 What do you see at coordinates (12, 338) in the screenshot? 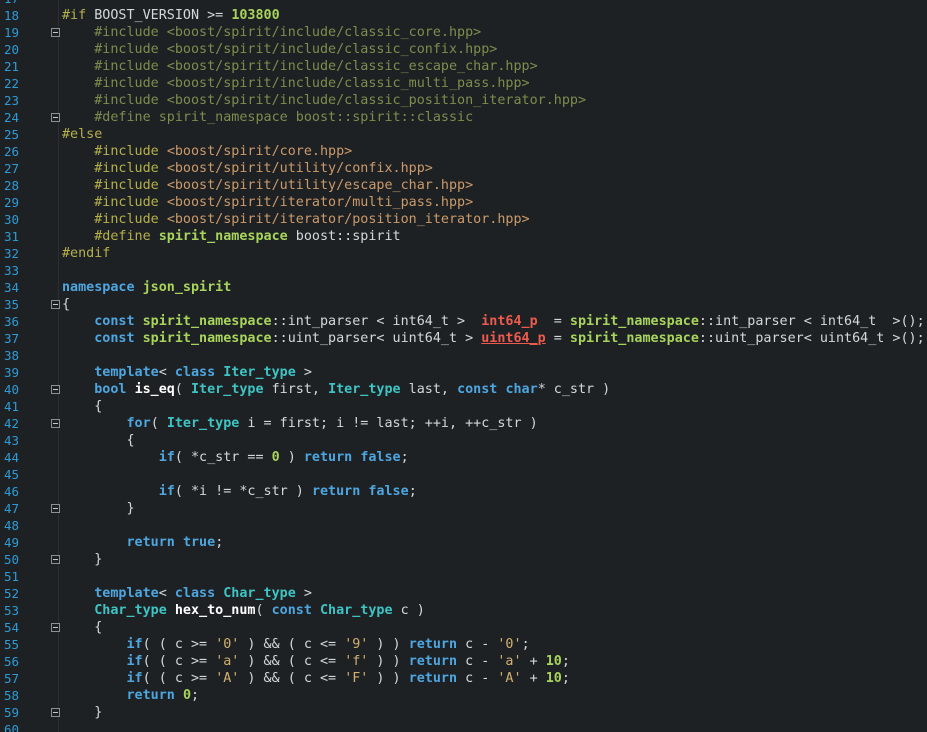
I see `line-number: 37` at bounding box center [12, 338].